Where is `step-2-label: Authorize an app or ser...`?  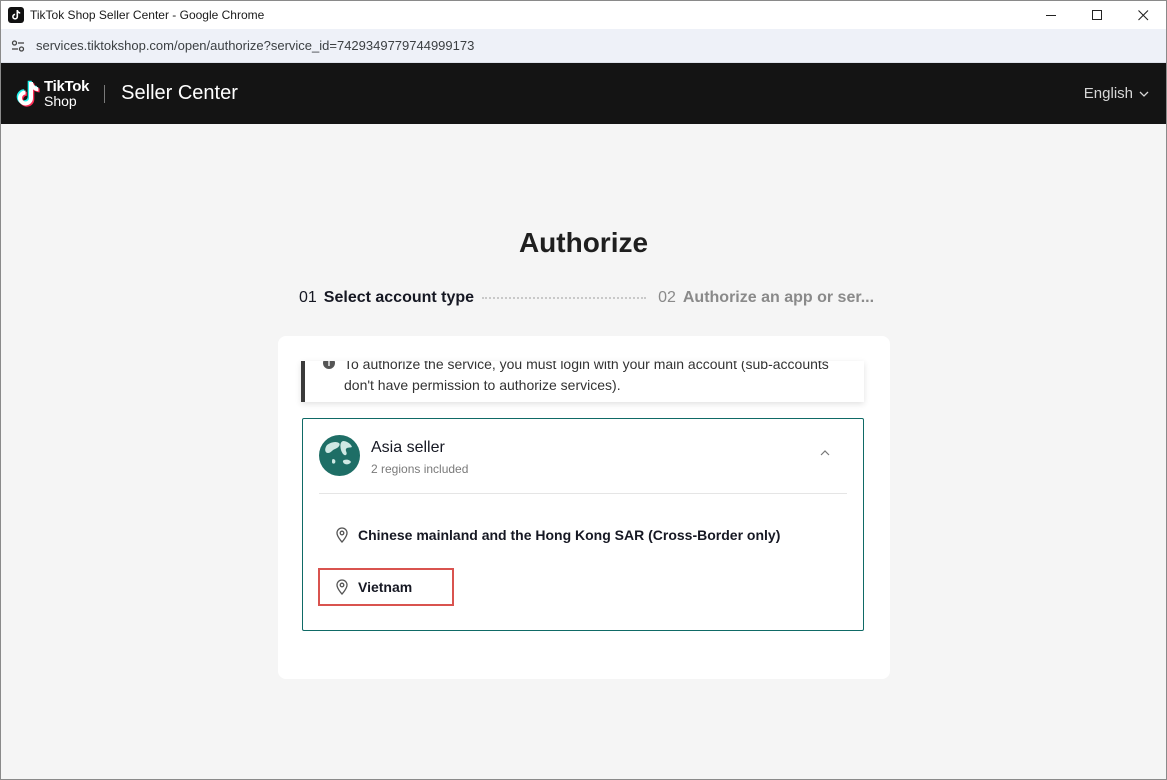
step-2-label: Authorize an app or ser... is located at coordinates (778, 297).